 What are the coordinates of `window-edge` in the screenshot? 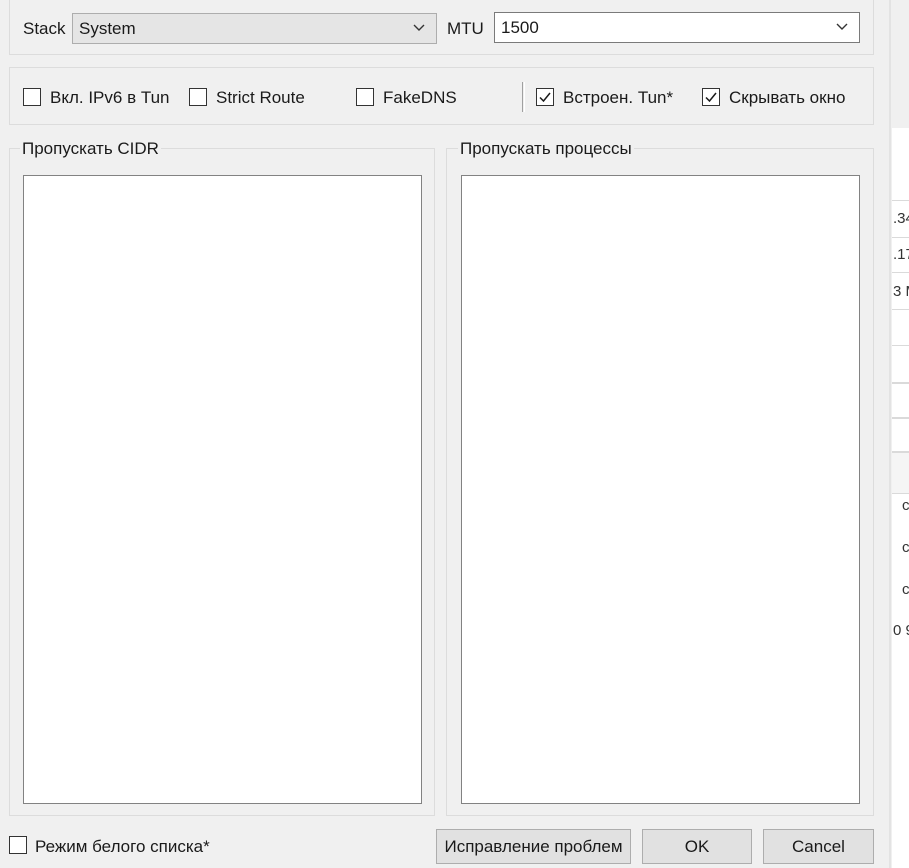 It's located at (890, 434).